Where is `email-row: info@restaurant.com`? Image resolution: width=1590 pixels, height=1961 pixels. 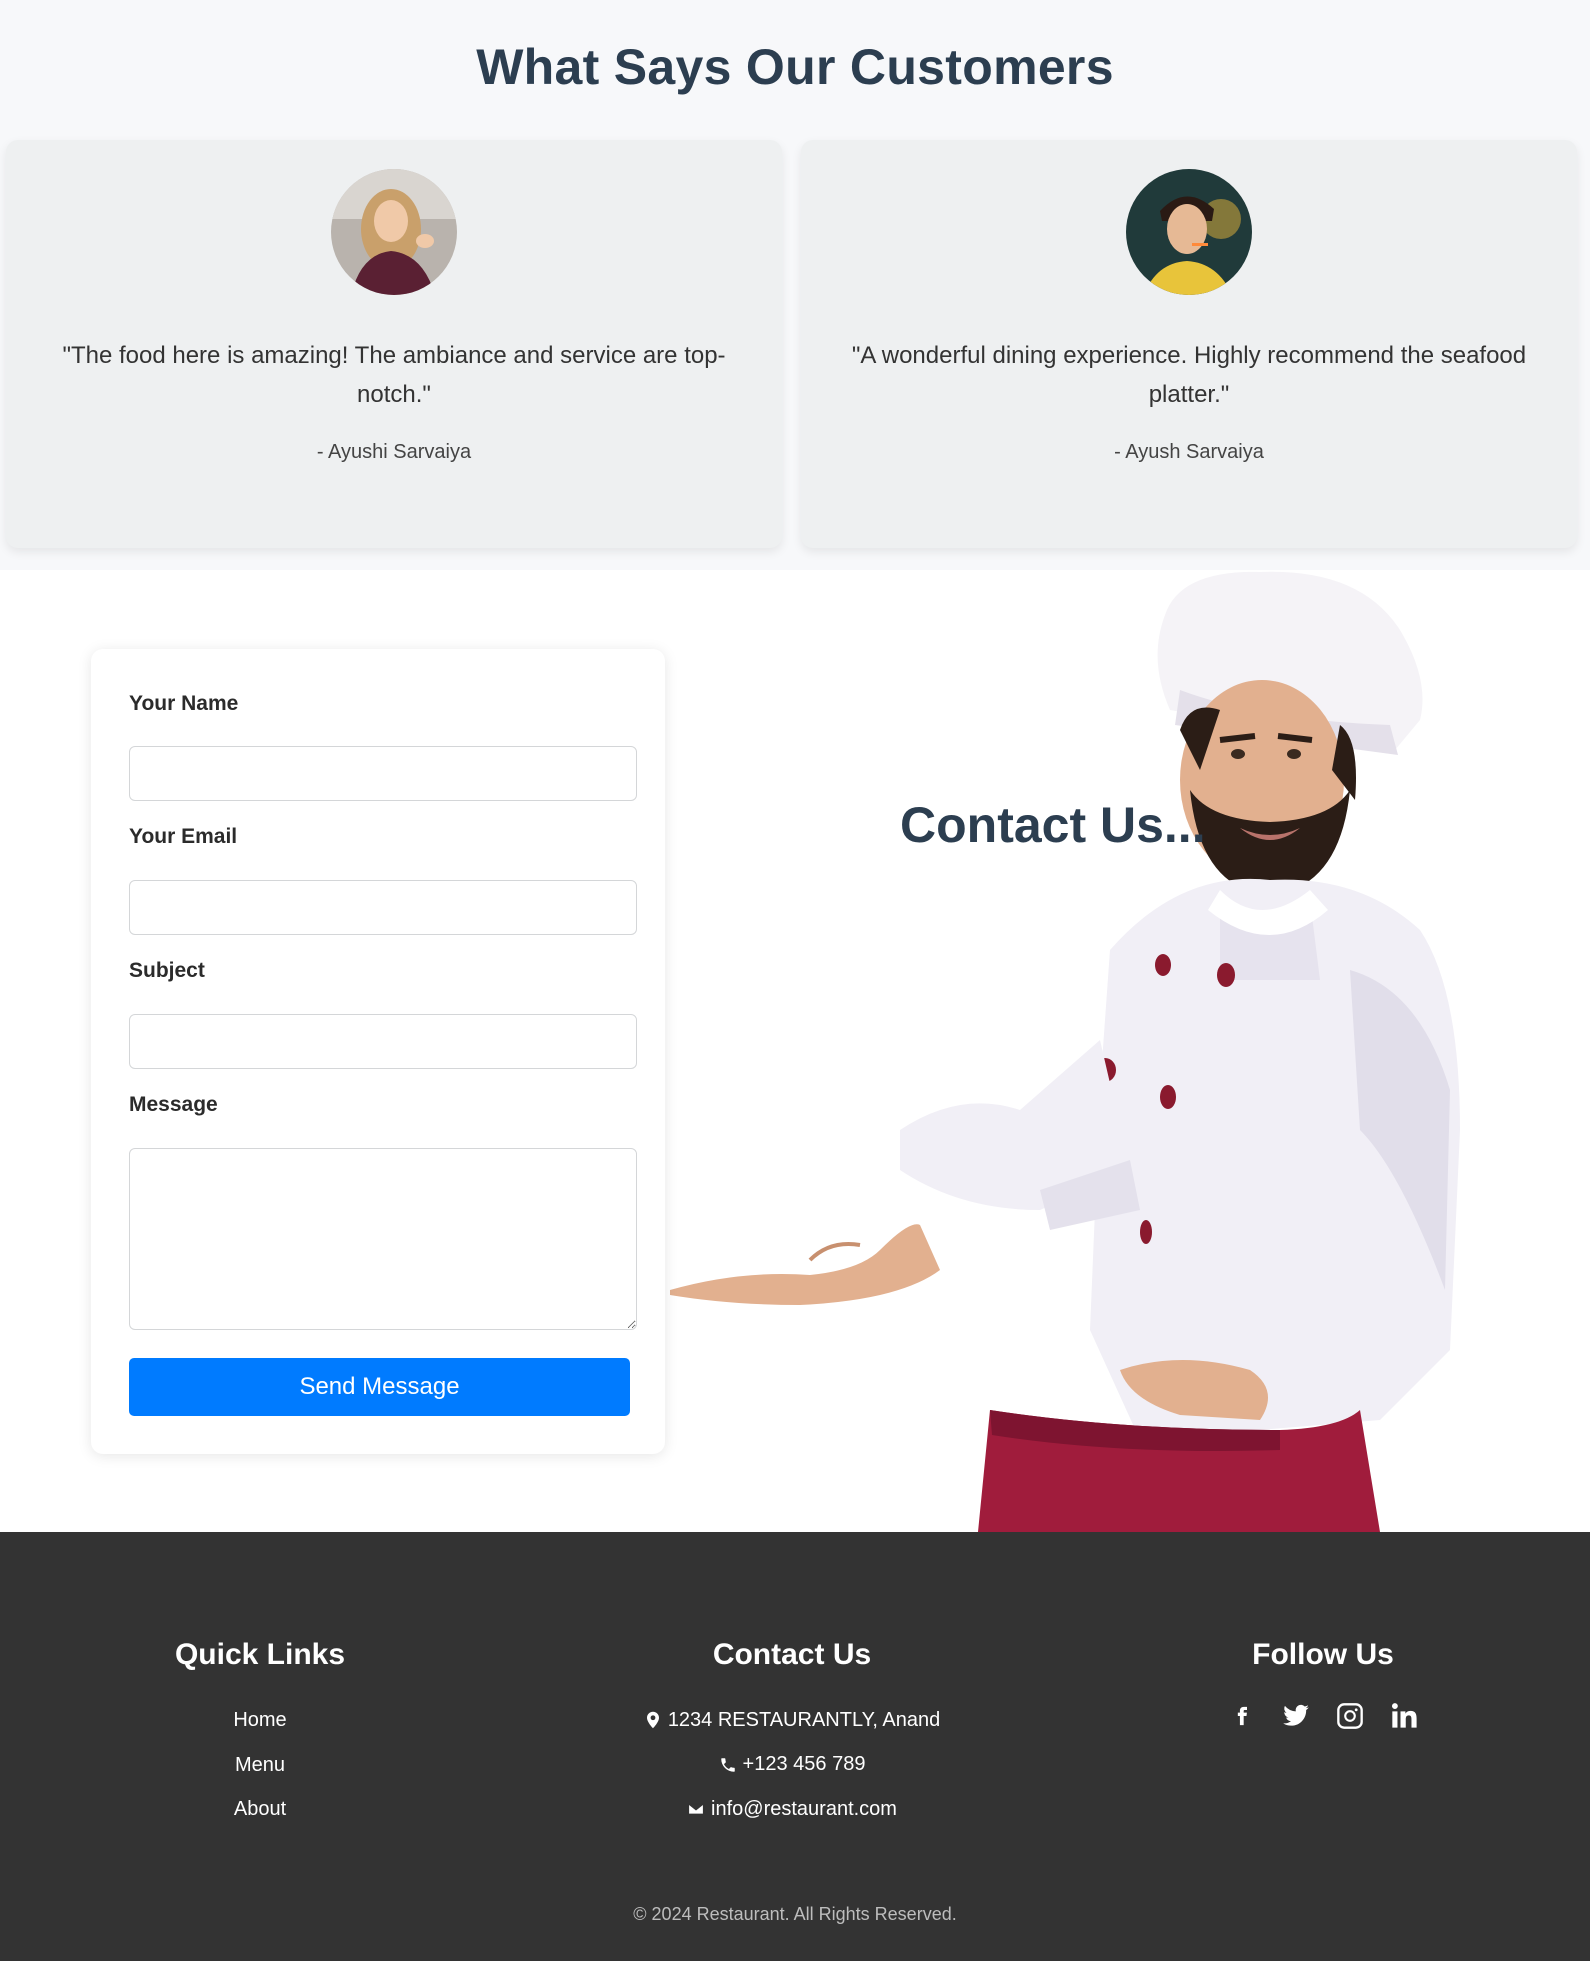
email-row: info@restaurant.com is located at coordinates (792, 1809).